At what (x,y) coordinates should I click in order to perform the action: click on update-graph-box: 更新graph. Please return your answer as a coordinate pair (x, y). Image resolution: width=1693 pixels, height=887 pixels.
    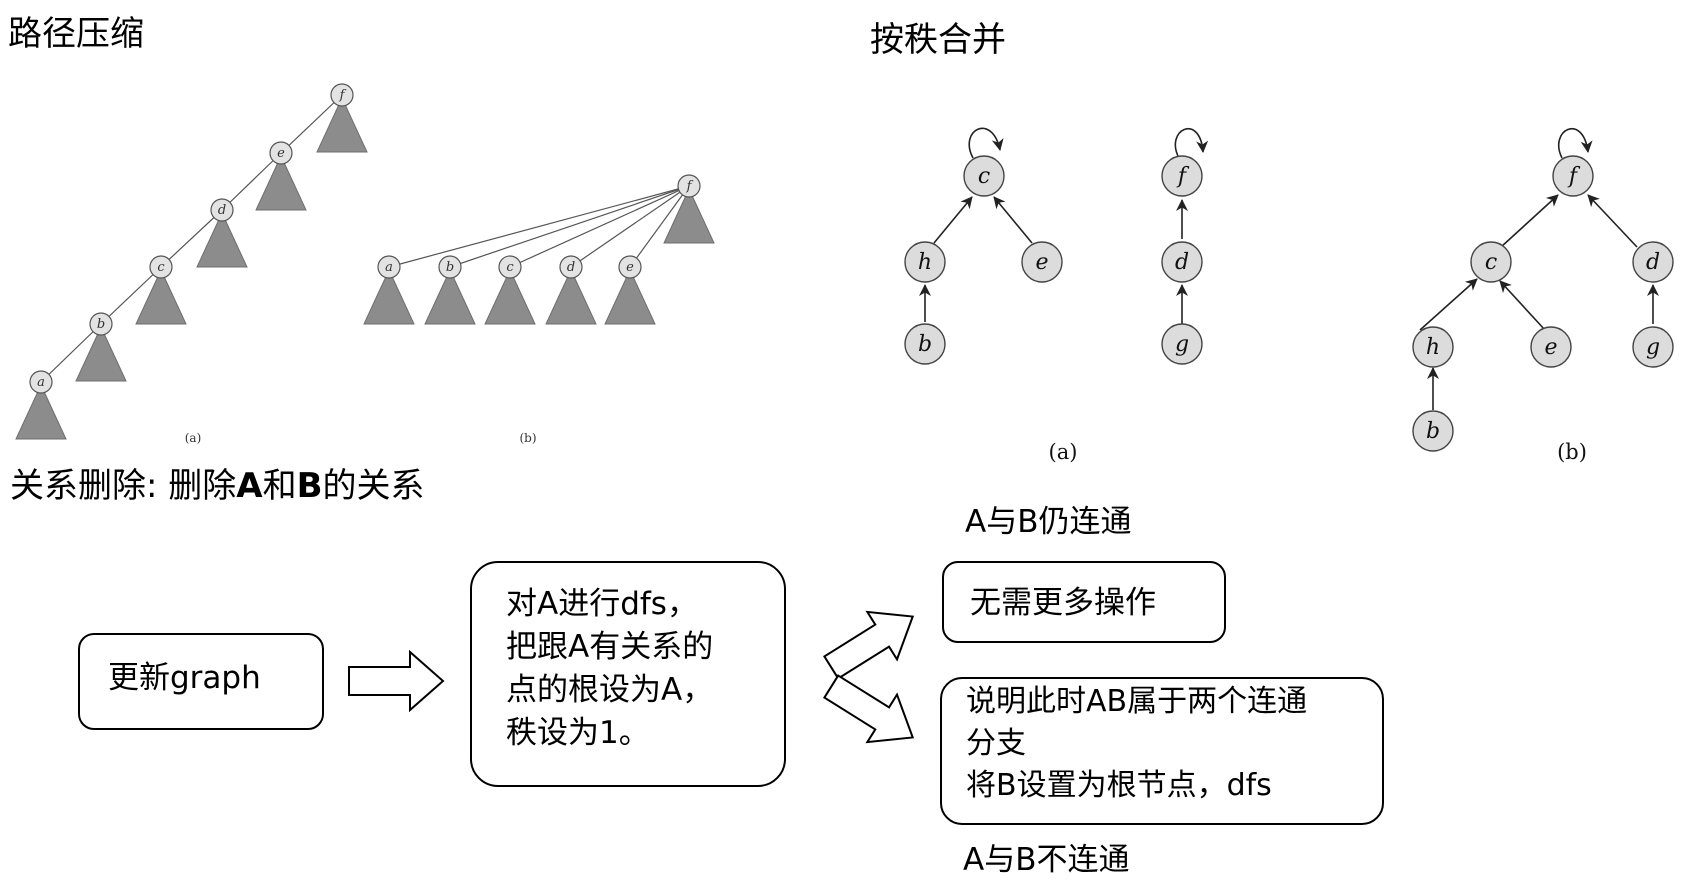
    Looking at the image, I should click on (201, 681).